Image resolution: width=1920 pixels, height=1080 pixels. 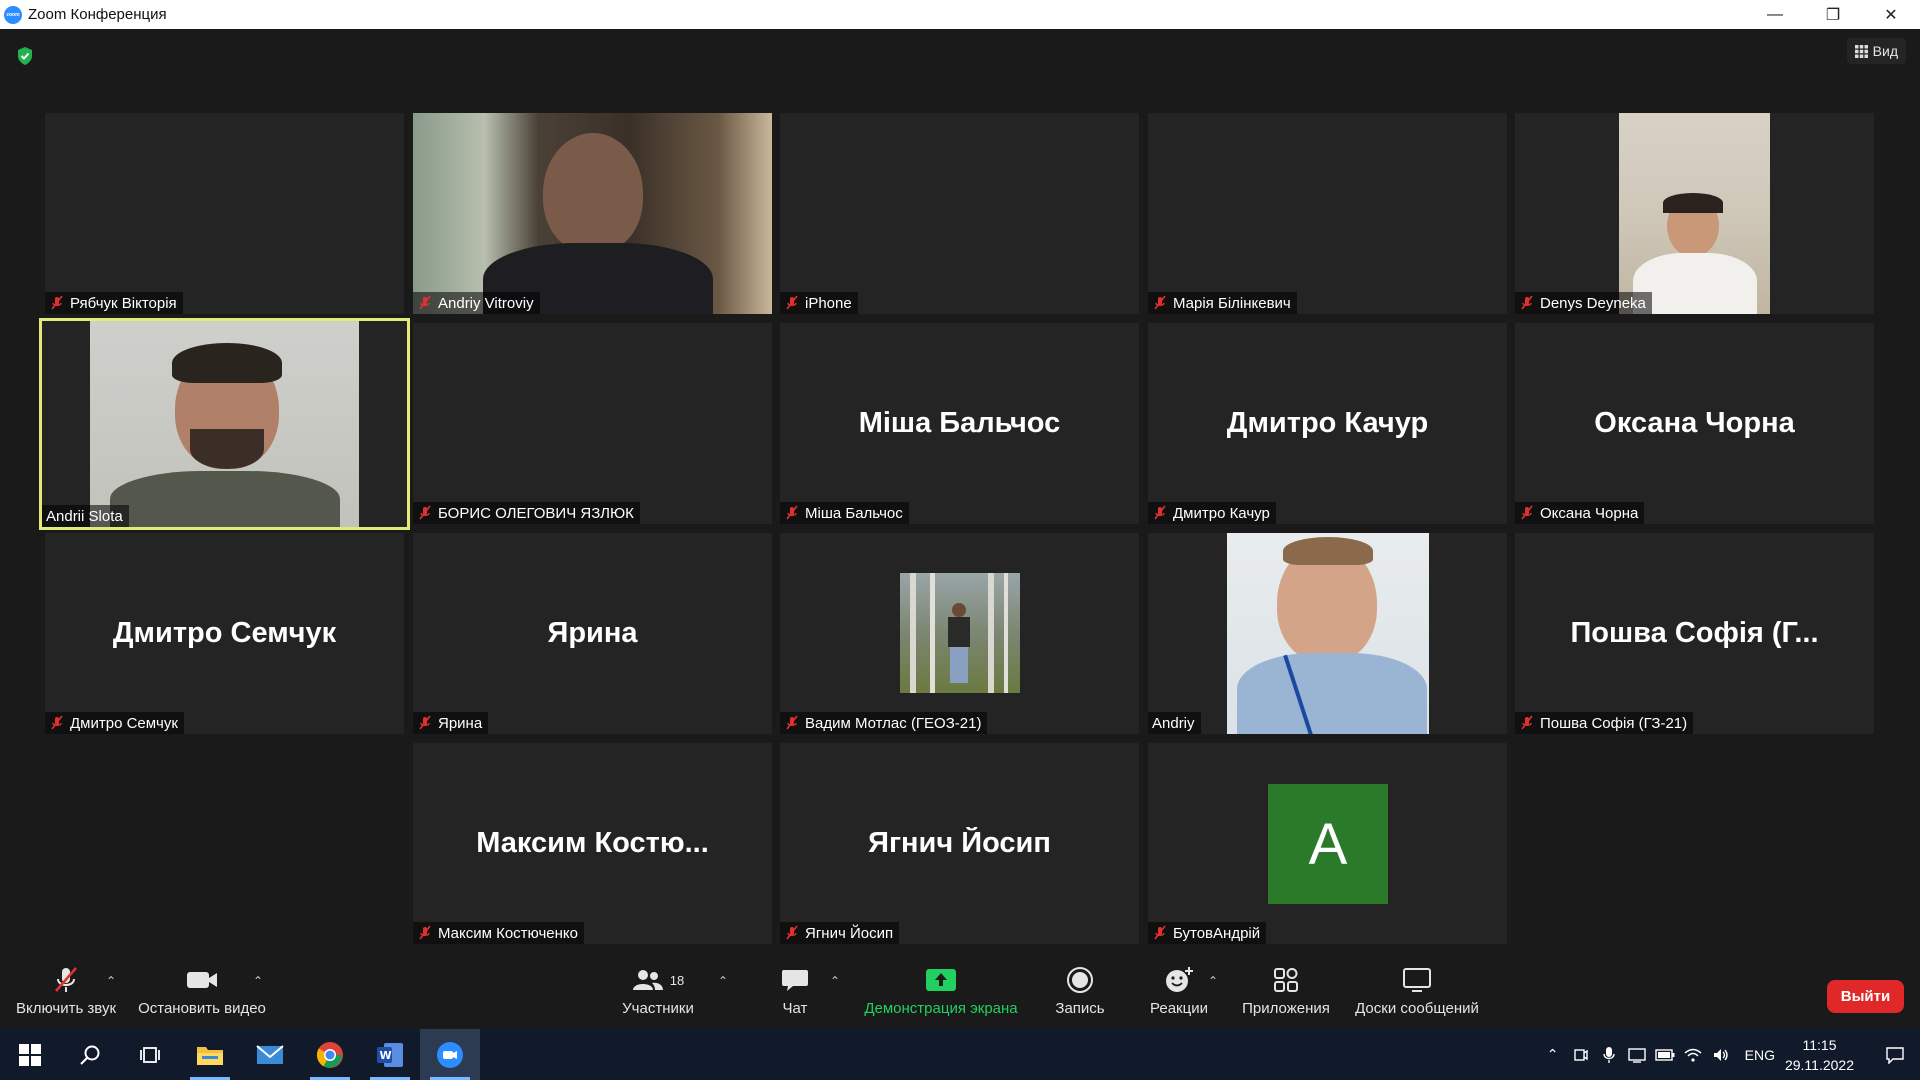 What do you see at coordinates (390, 1054) in the screenshot?
I see `taskbar-word: W` at bounding box center [390, 1054].